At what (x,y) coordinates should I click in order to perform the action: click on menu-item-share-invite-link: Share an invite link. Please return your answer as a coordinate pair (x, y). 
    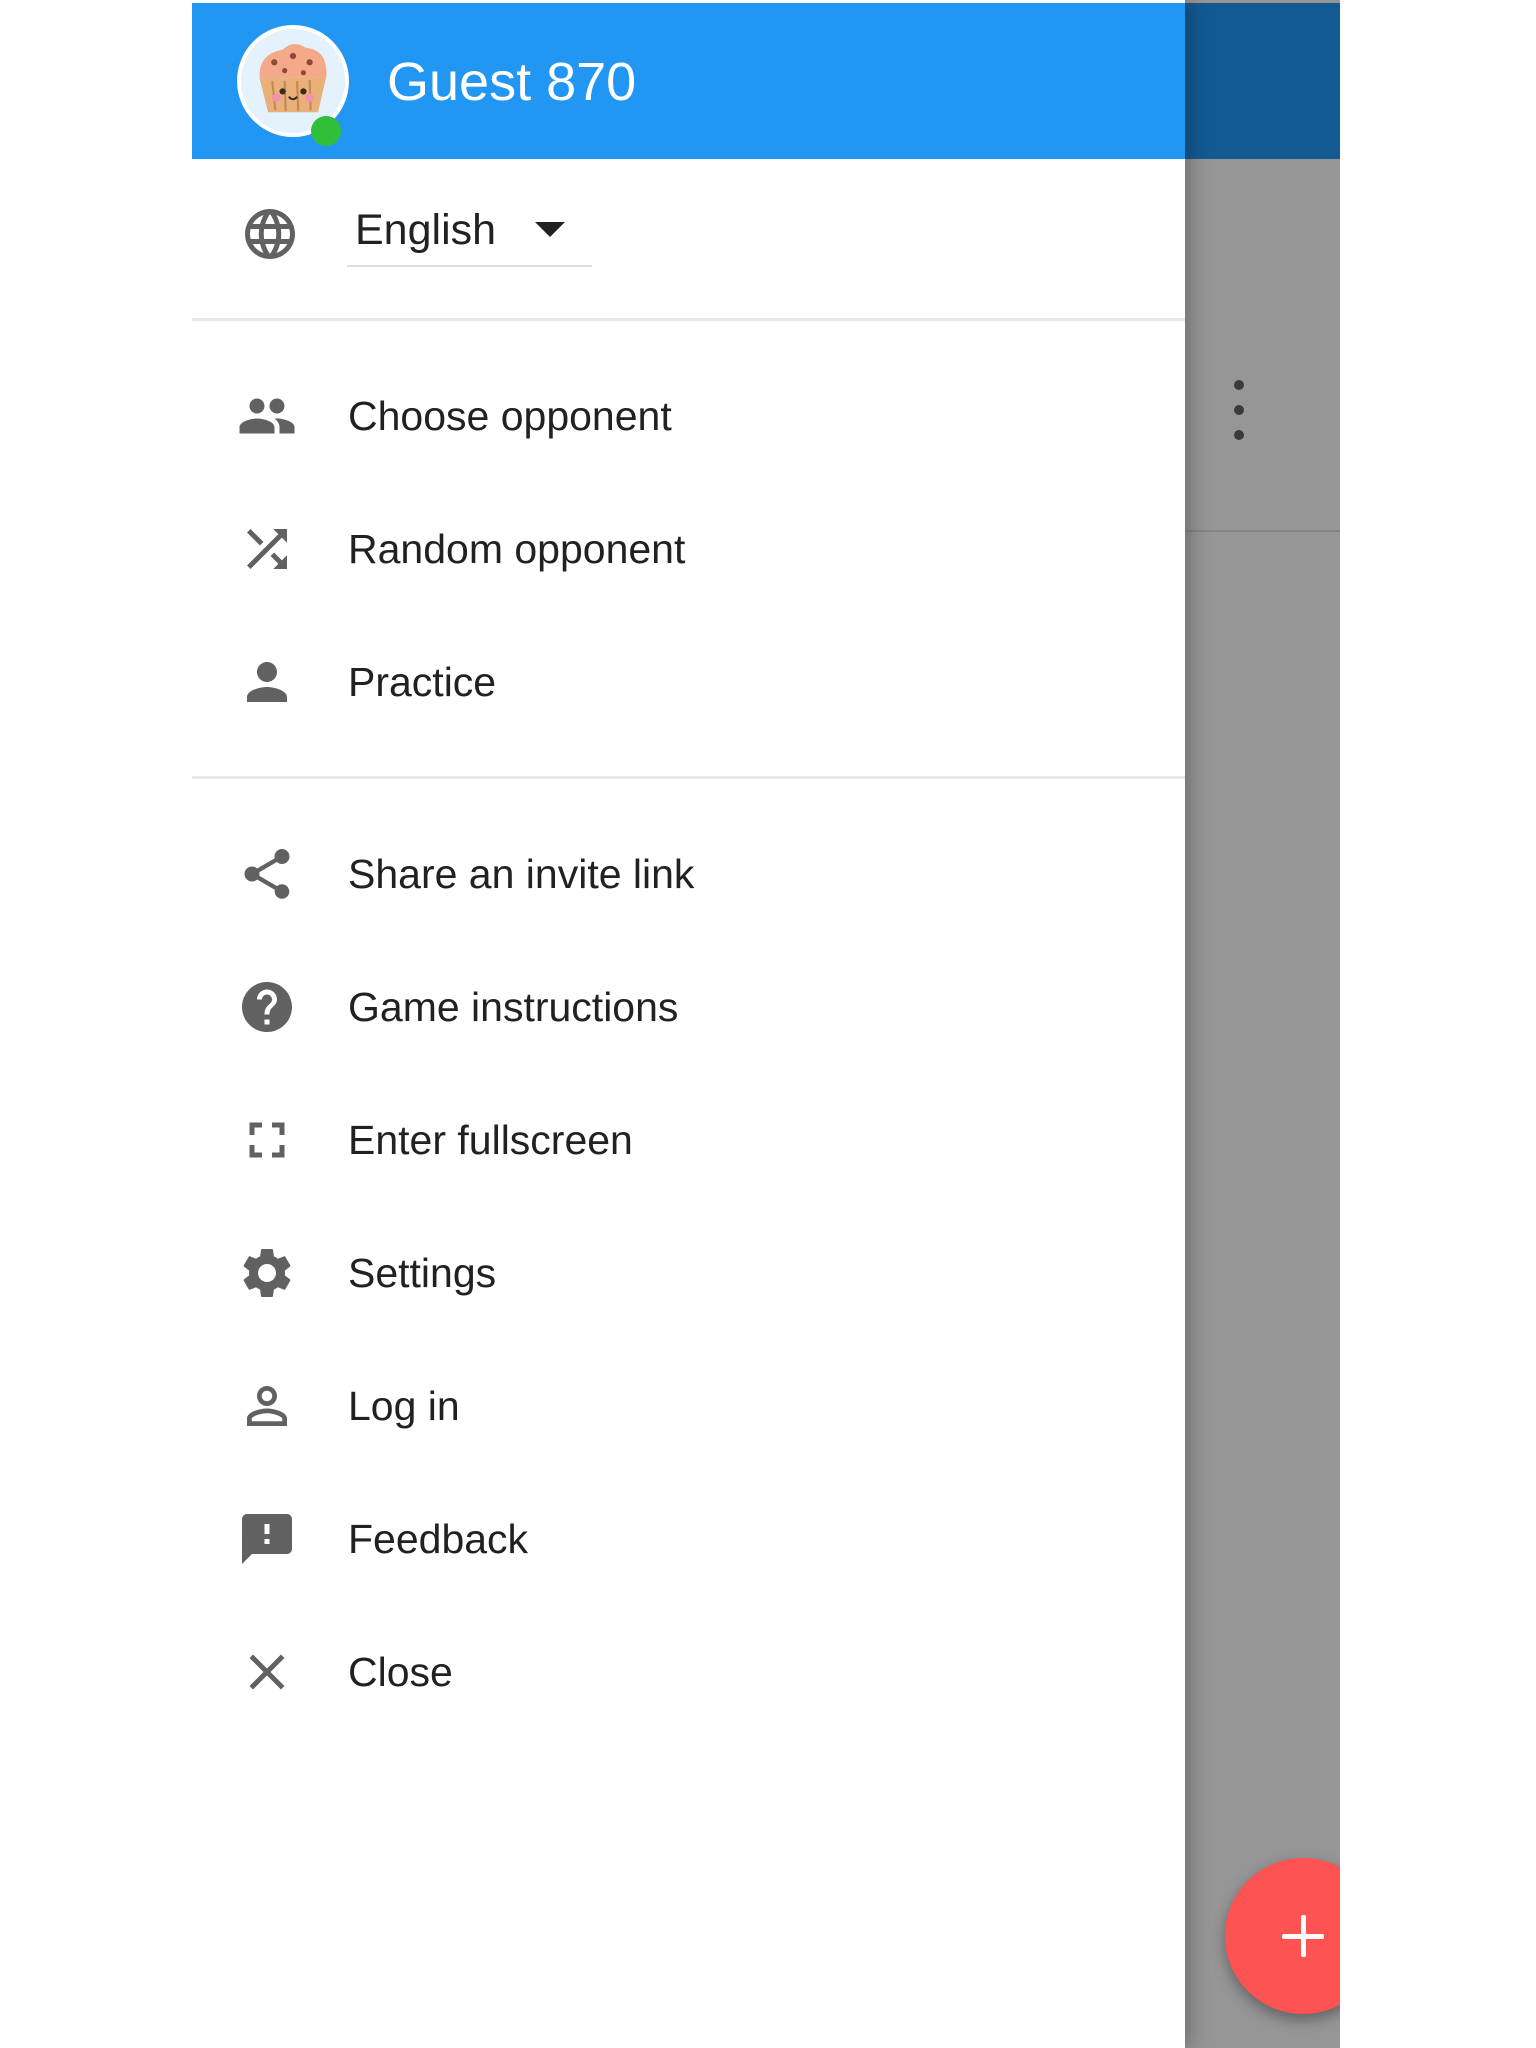
    Looking at the image, I should click on (688, 874).